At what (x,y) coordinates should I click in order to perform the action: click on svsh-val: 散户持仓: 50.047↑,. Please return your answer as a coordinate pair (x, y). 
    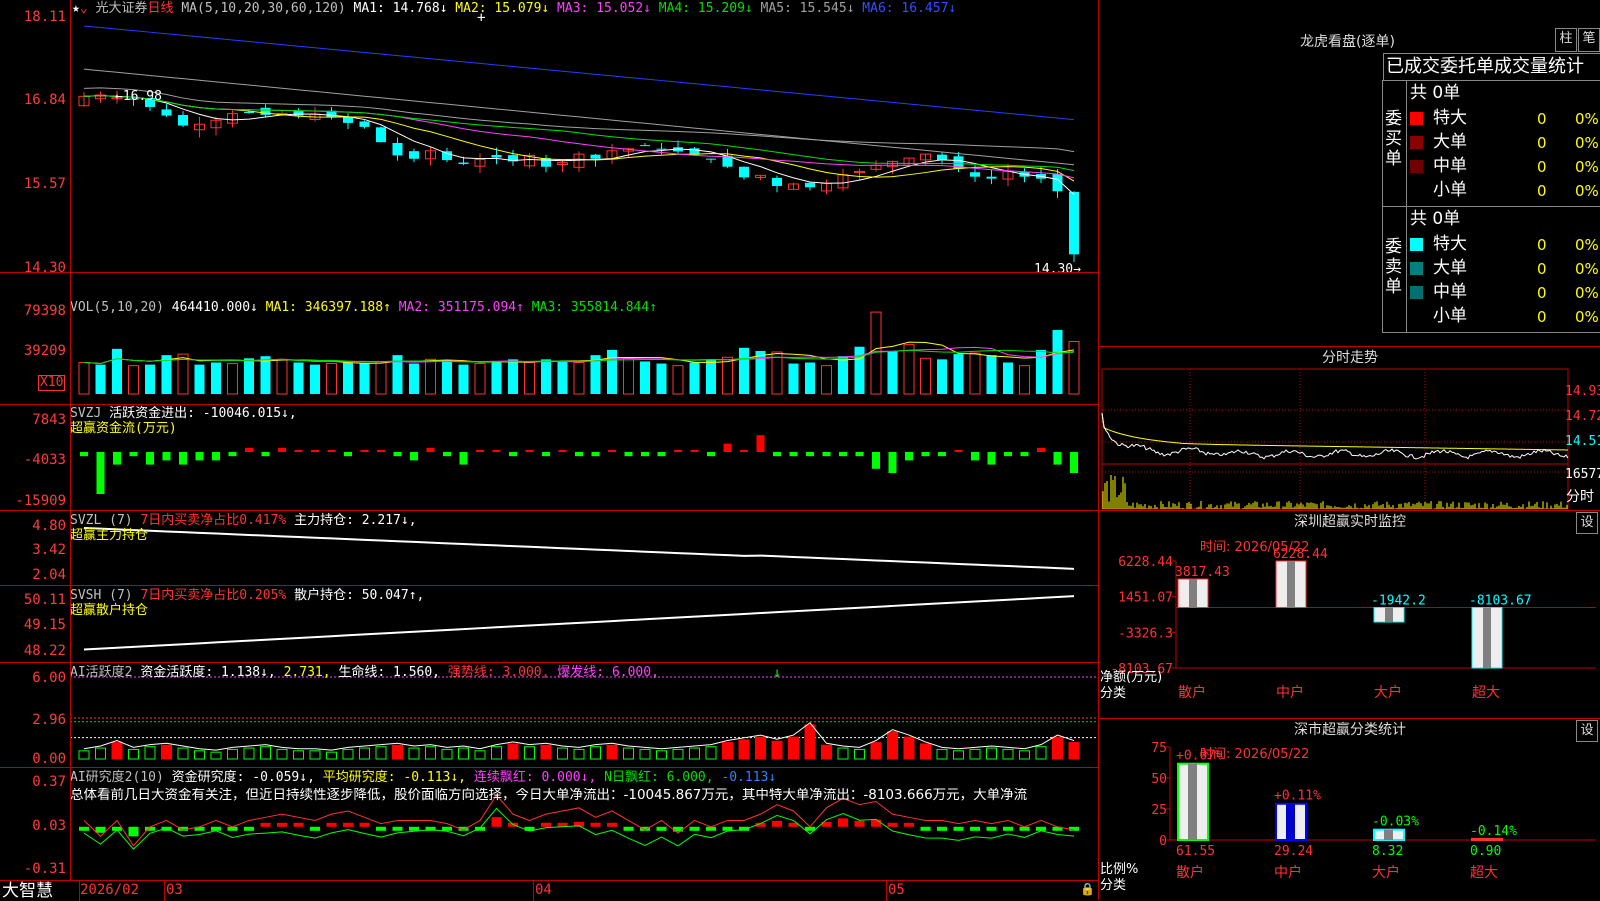
    Looking at the image, I should click on (359, 595).